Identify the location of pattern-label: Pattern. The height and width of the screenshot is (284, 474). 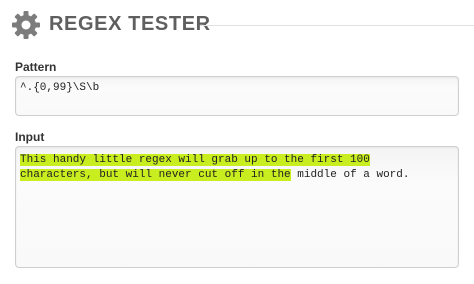
(36, 67).